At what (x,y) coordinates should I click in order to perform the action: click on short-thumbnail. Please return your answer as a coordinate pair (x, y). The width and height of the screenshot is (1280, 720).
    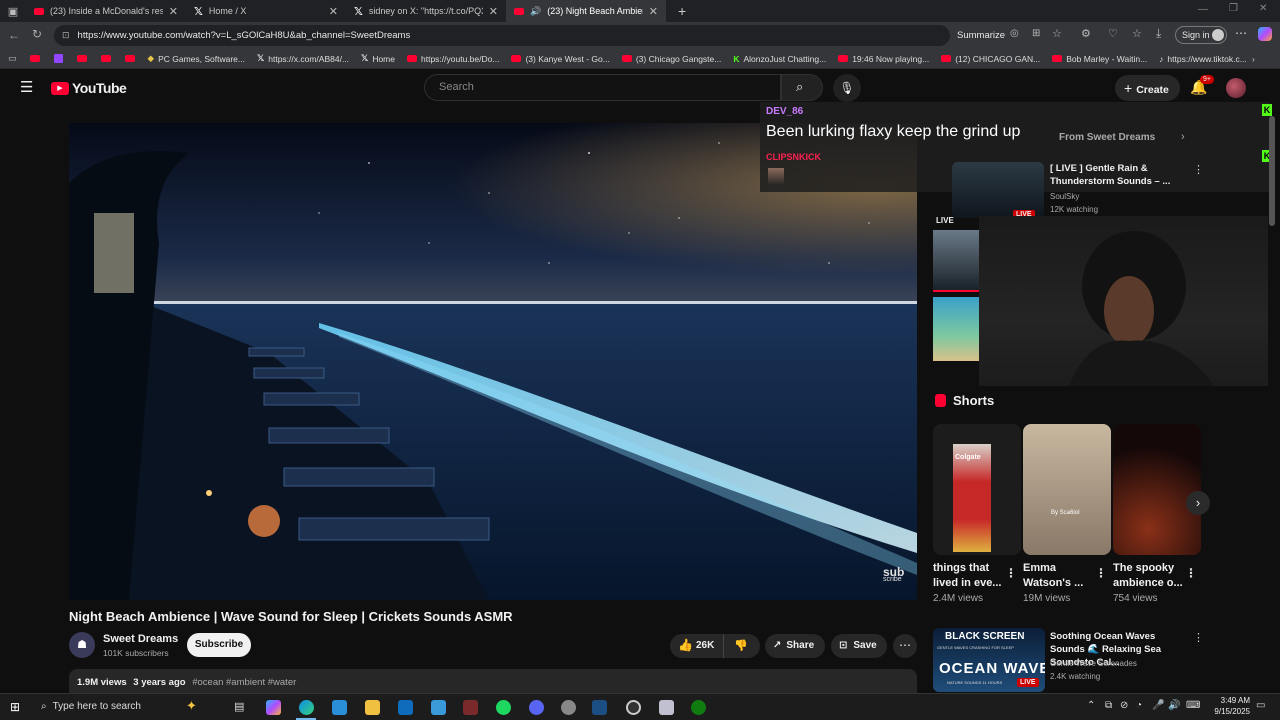
    Looking at the image, I should click on (1157, 489).